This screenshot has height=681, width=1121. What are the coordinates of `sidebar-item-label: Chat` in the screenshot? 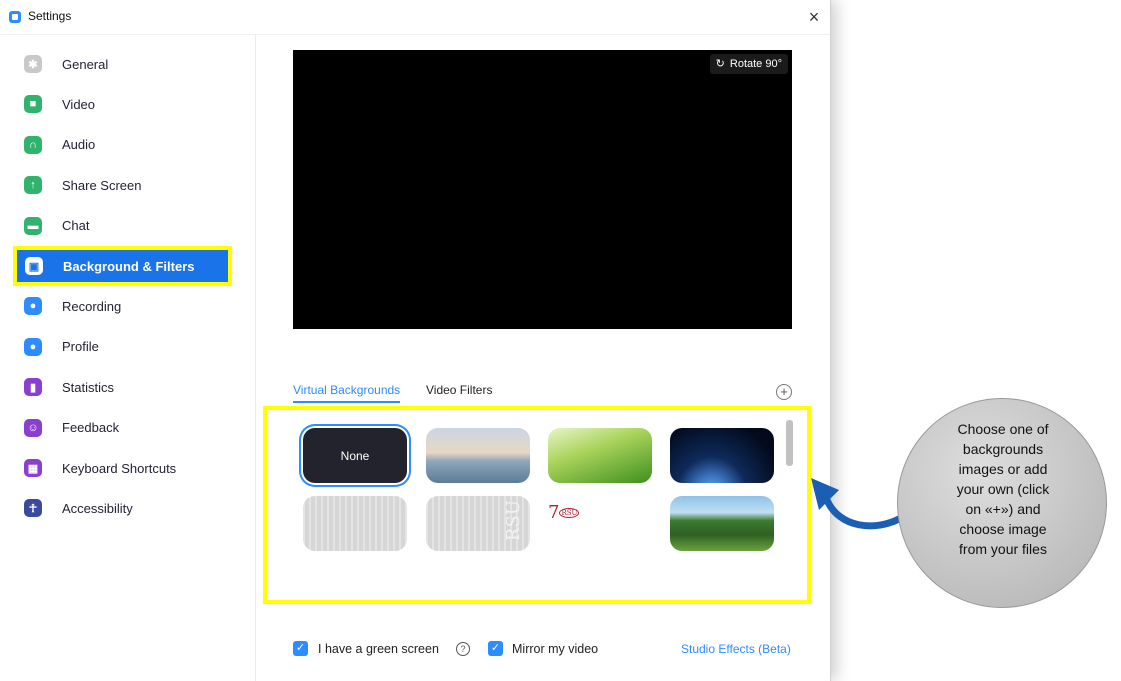 It's located at (76, 226).